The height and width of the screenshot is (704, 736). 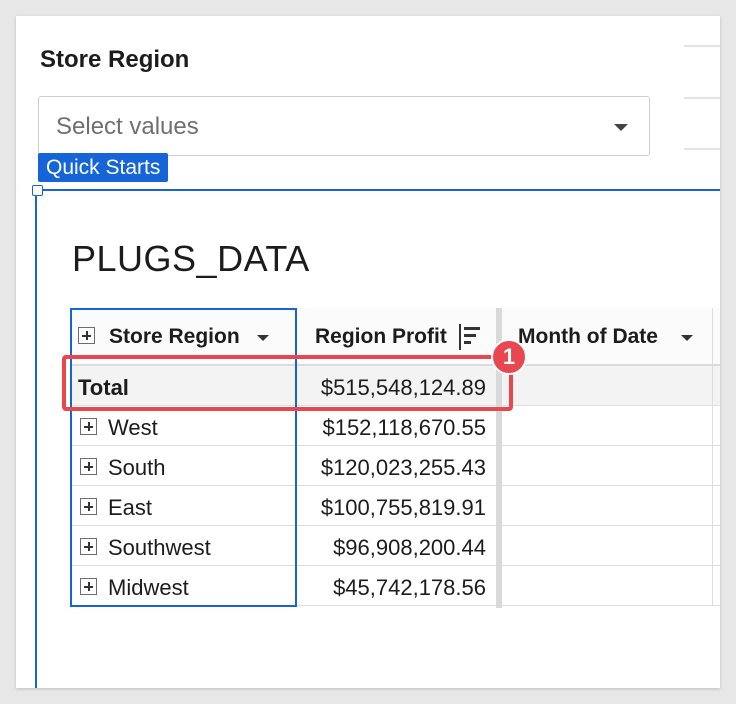 What do you see at coordinates (381, 336) in the screenshot?
I see `header-region-profit-label: Region Profit` at bounding box center [381, 336].